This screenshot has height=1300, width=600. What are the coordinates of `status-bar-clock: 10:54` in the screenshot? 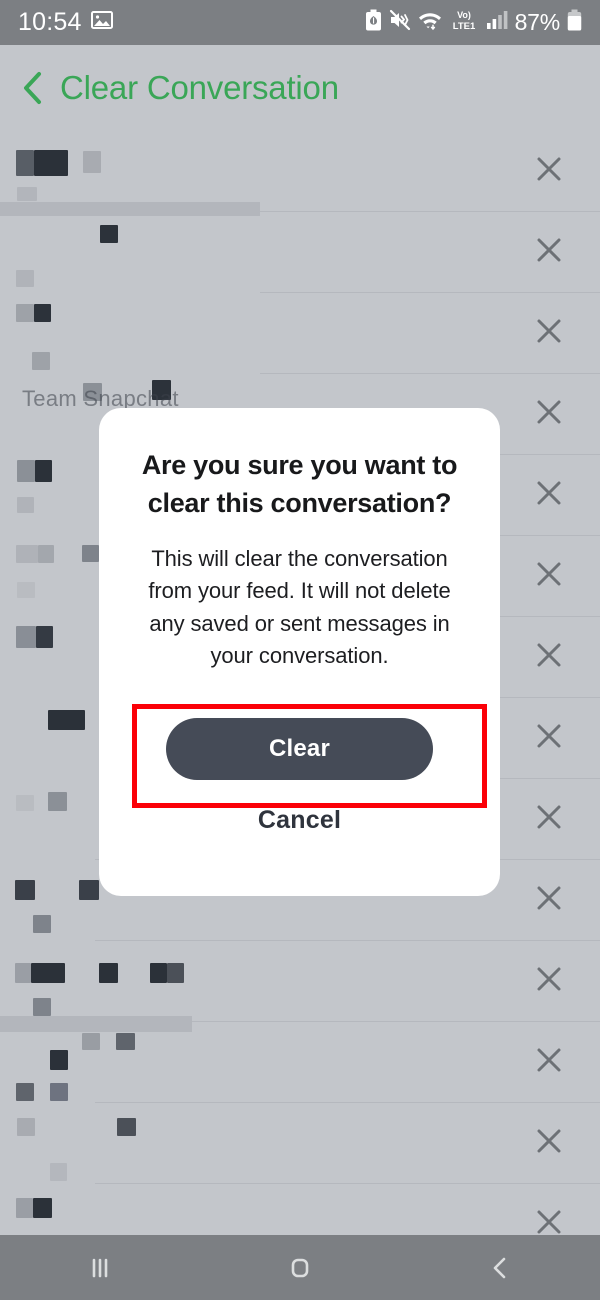 It's located at (50, 22).